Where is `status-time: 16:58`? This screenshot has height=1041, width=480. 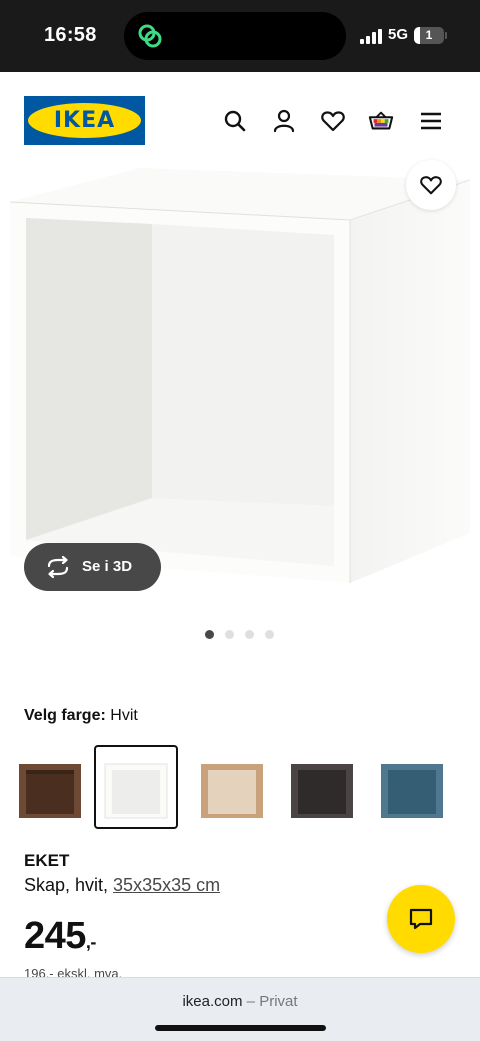
status-time: 16:58 is located at coordinates (70, 35).